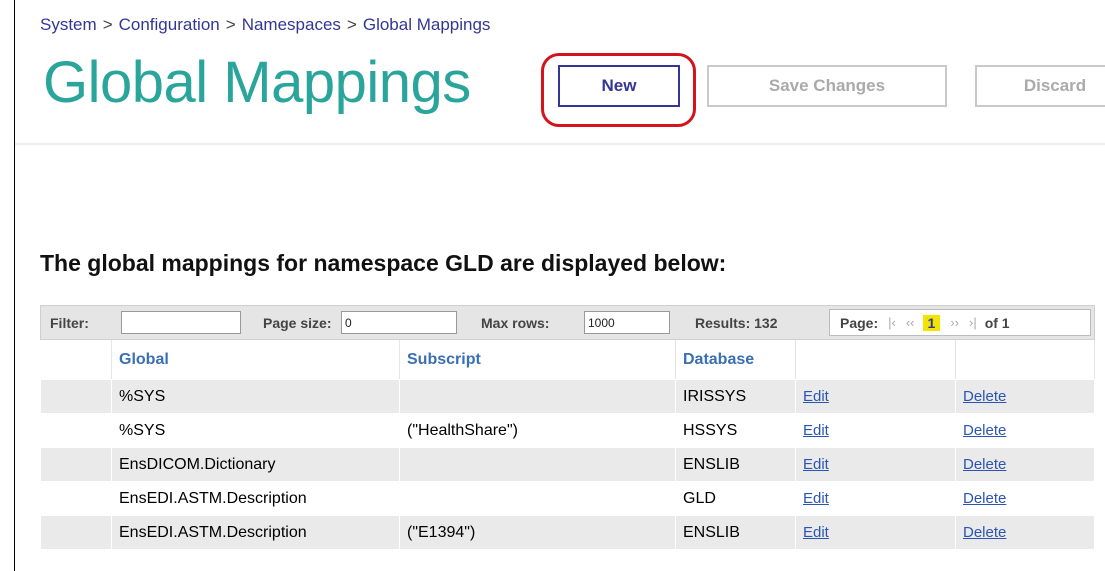  I want to click on breadcrumb-item-global-mappings: Global Mappings, so click(427, 24).